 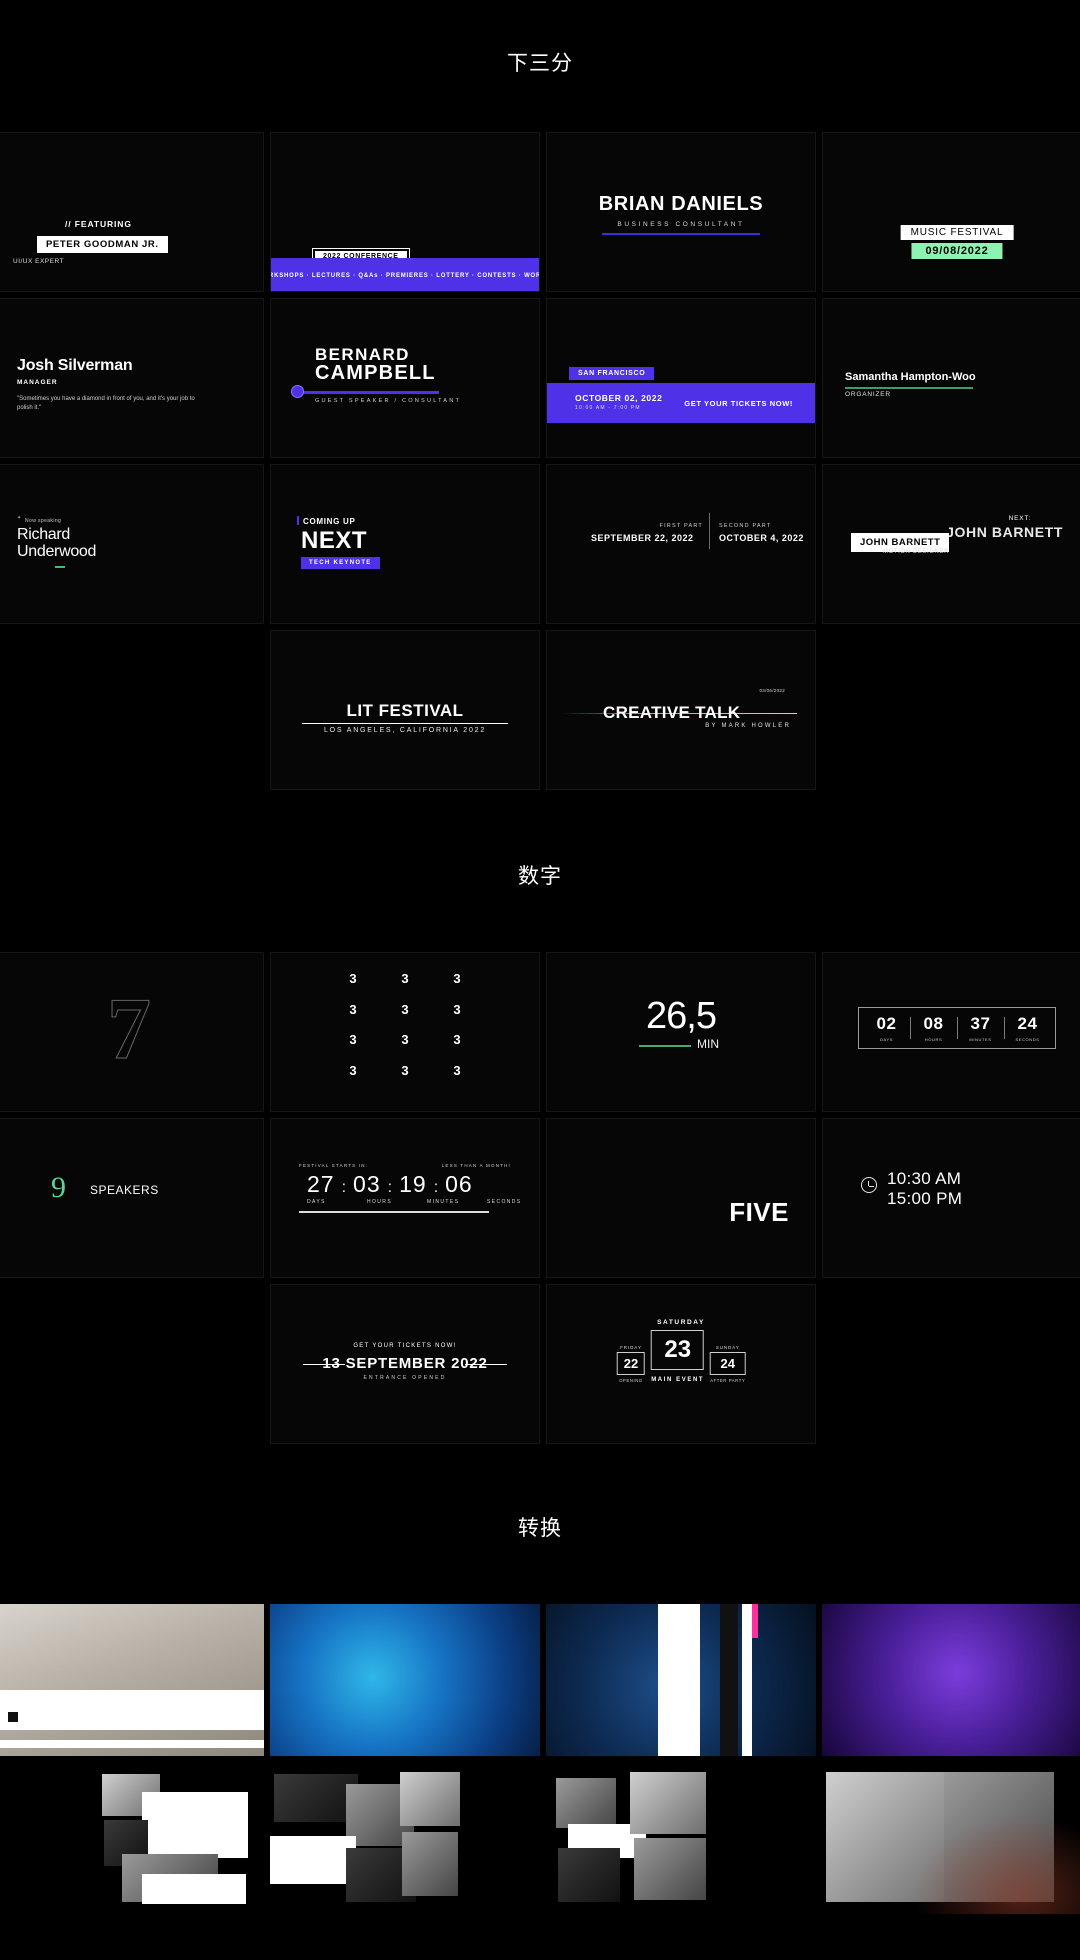 What do you see at coordinates (729, 1680) in the screenshot?
I see `dark-column` at bounding box center [729, 1680].